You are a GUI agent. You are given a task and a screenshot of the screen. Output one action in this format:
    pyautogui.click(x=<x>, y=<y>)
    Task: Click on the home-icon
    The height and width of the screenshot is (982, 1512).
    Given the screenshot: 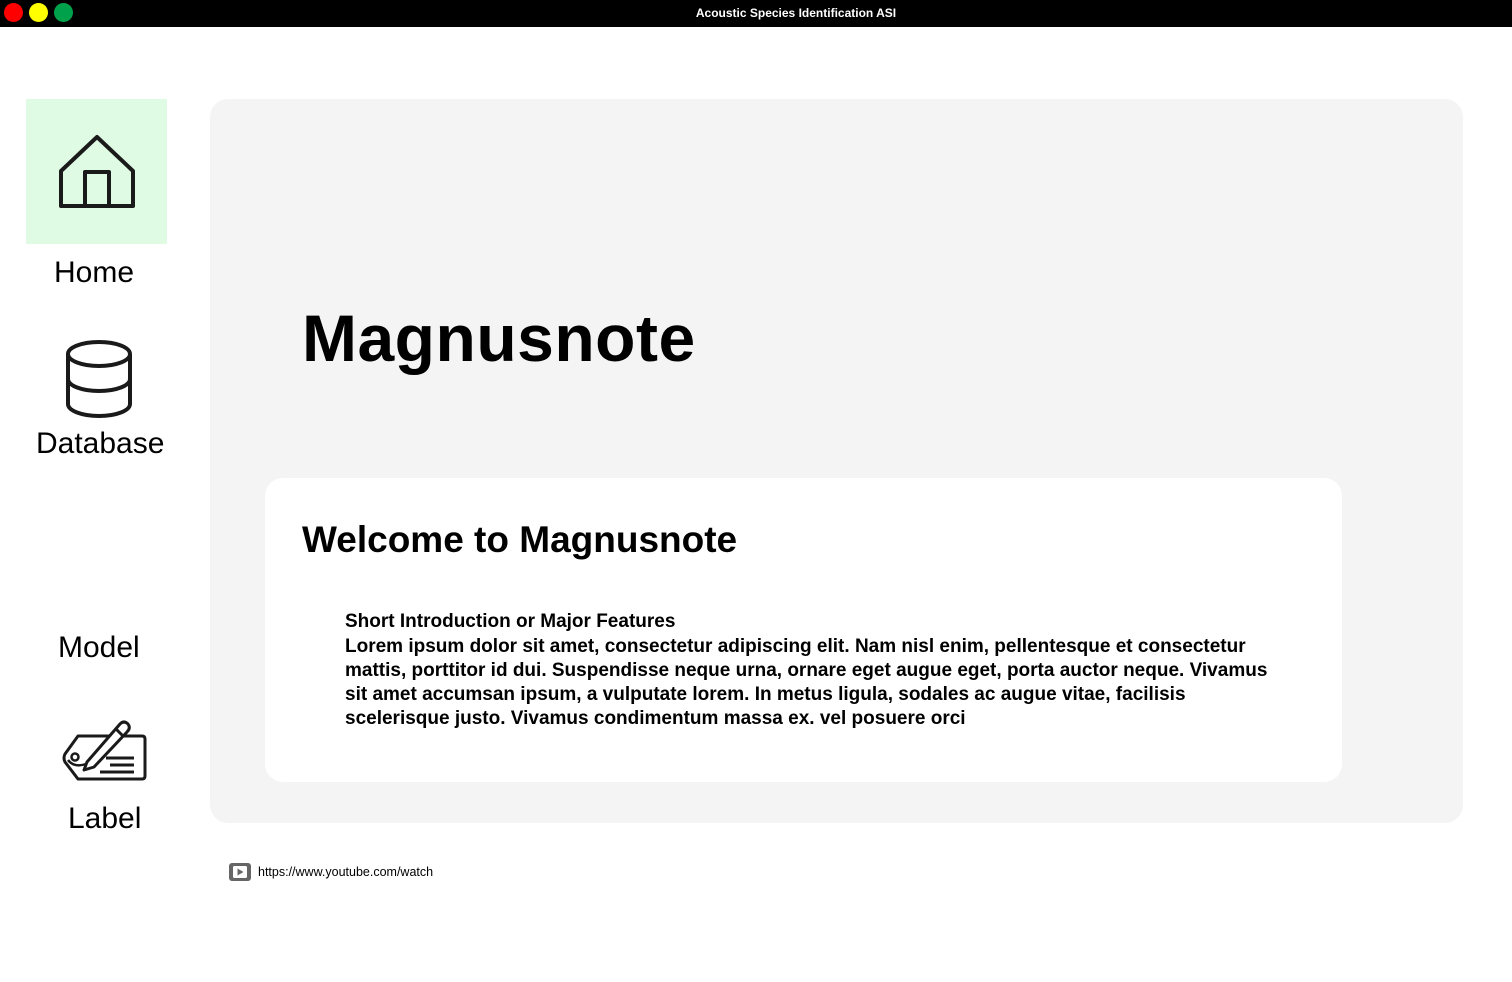 What is the action you would take?
    pyautogui.click(x=97, y=171)
    